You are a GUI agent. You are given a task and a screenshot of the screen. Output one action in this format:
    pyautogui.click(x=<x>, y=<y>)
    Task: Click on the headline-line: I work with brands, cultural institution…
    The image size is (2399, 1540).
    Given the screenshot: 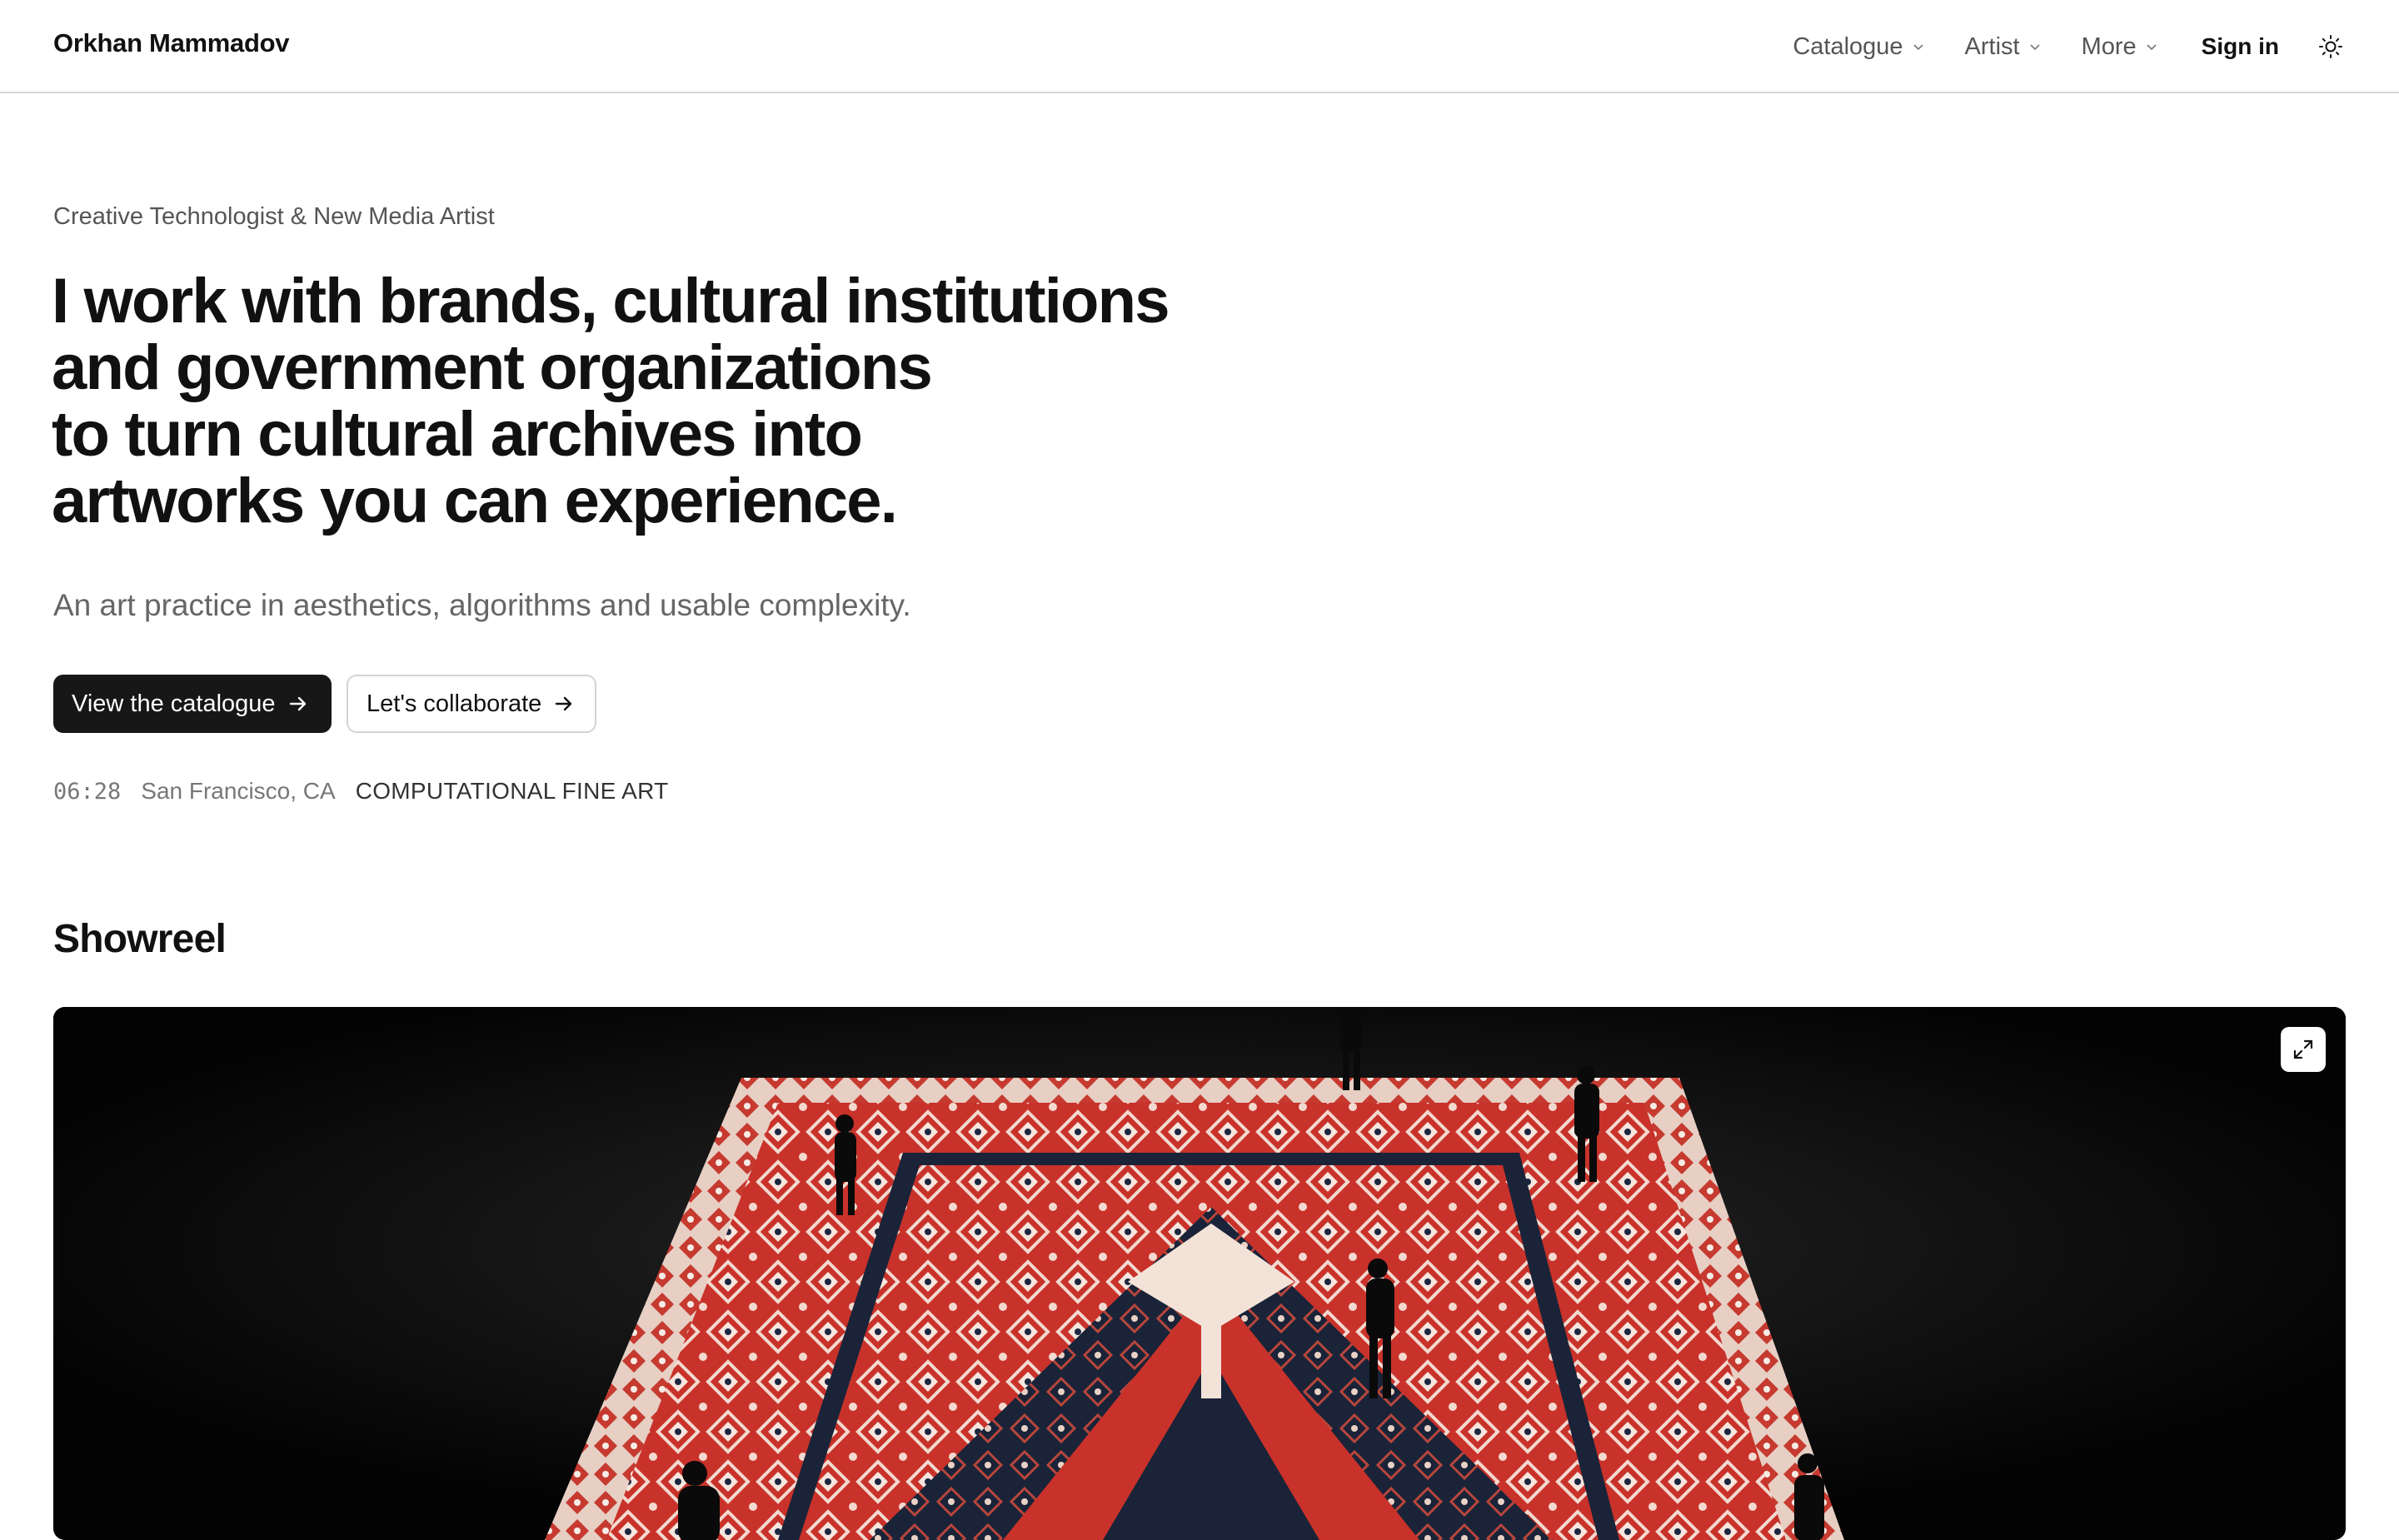 What is the action you would take?
    pyautogui.click(x=611, y=301)
    